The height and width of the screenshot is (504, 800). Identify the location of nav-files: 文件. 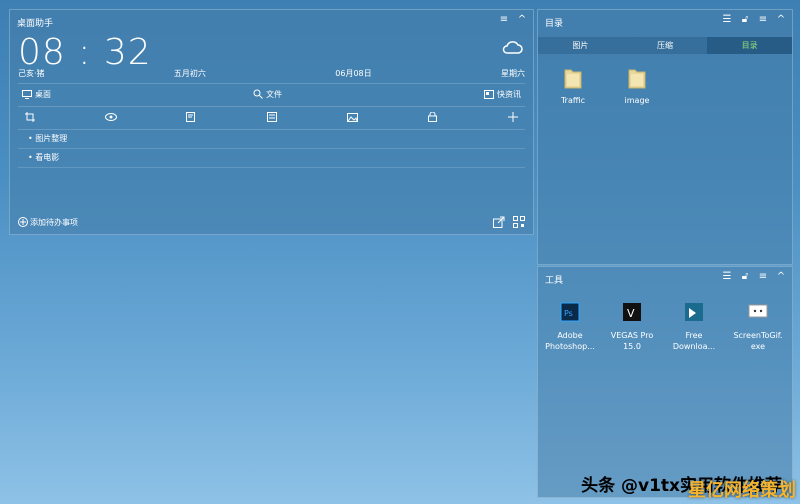
(267, 94).